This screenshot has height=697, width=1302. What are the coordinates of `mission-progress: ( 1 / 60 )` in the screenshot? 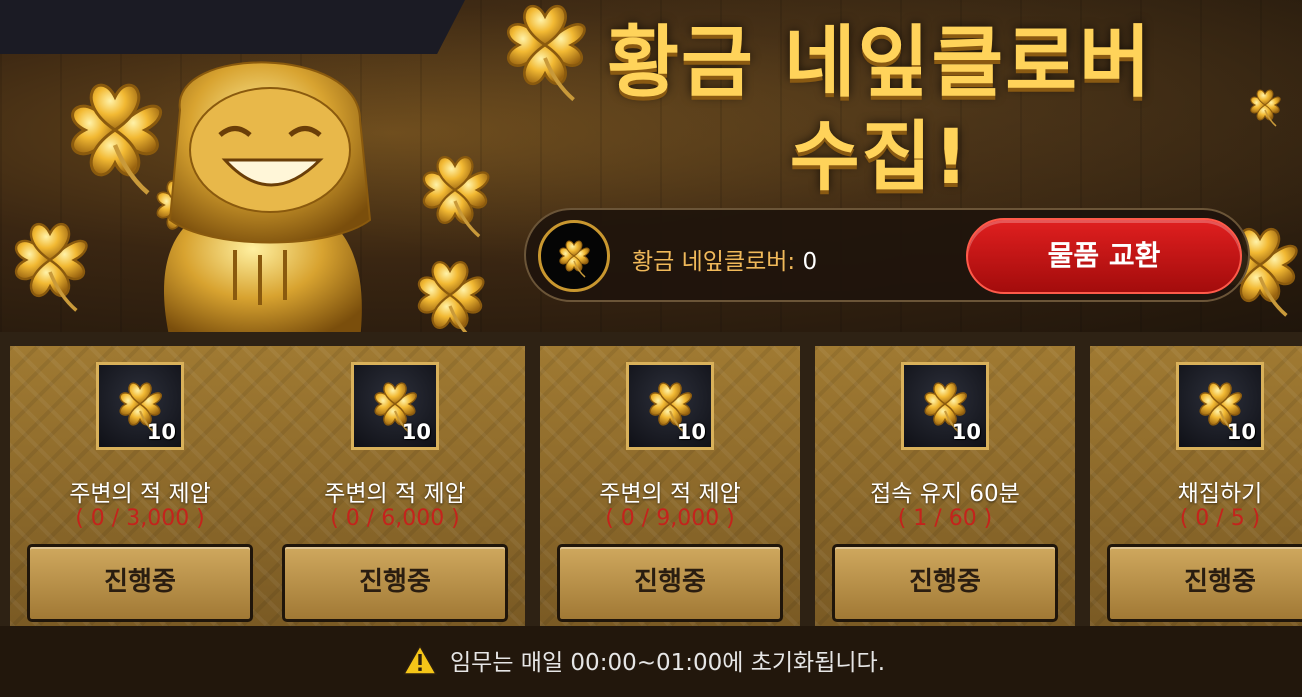 It's located at (945, 518).